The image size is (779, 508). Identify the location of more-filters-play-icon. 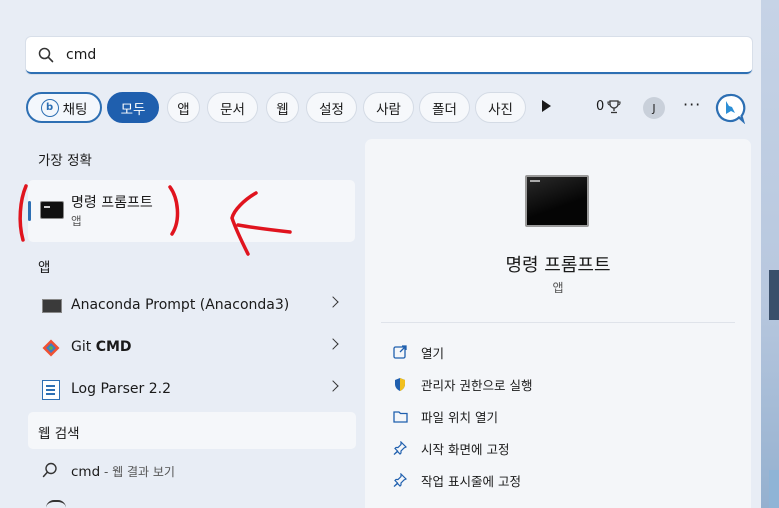
(546, 106).